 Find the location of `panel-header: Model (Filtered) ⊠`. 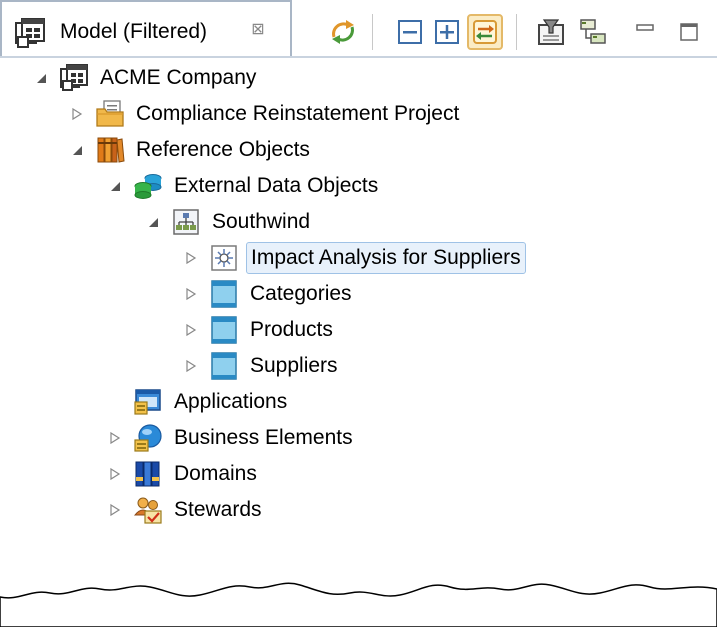

panel-header: Model (Filtered) ⊠ is located at coordinates (358, 29).